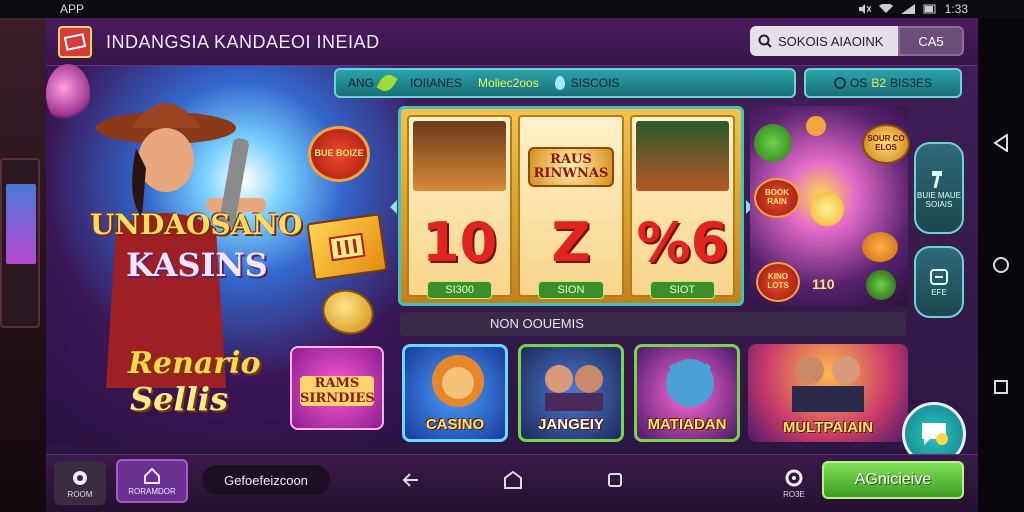  I want to click on leaf-icon, so click(387, 83).